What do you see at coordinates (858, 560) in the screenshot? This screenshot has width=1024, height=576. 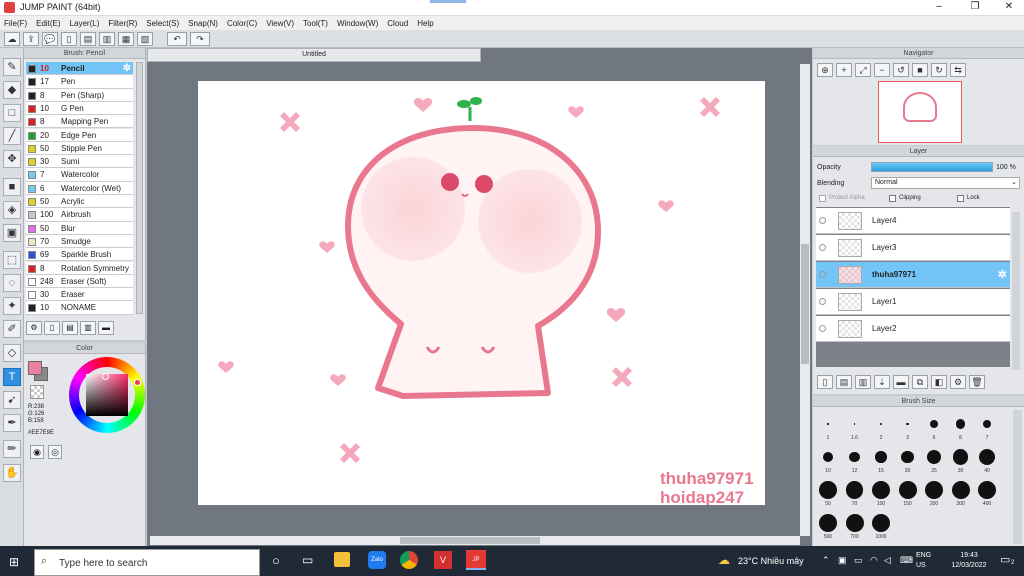 I see `network-icon: ▭` at bounding box center [858, 560].